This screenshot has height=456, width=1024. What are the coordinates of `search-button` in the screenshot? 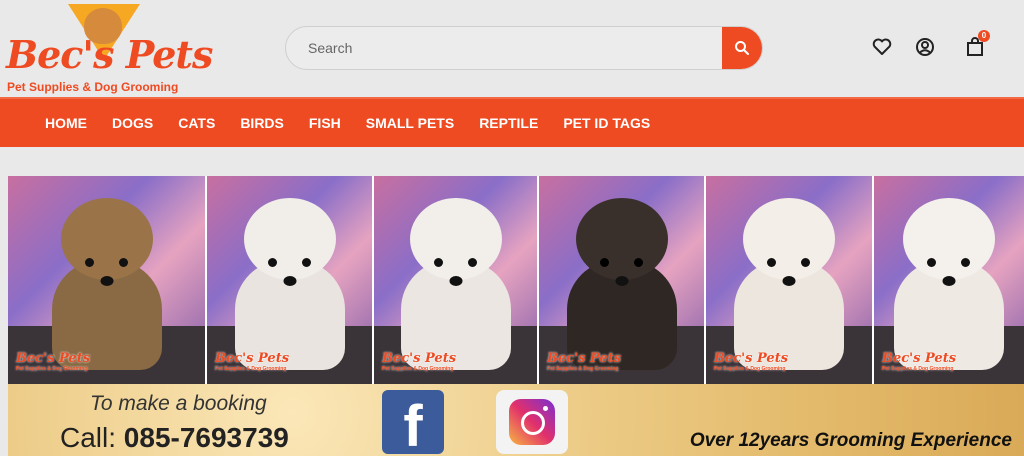 It's located at (742, 48).